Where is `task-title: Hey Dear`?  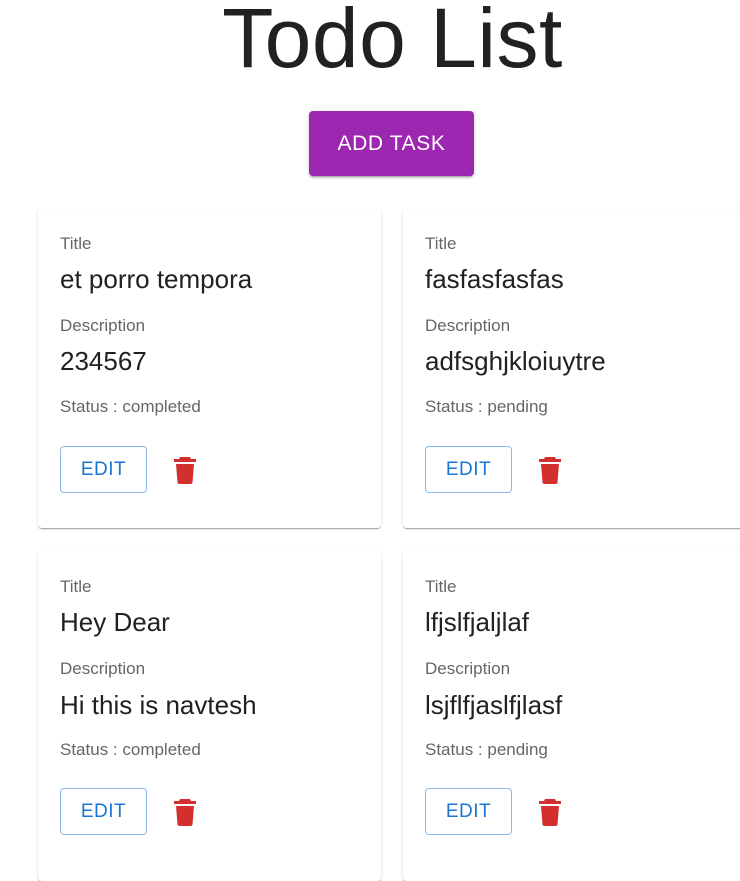 task-title: Hey Dear is located at coordinates (115, 622).